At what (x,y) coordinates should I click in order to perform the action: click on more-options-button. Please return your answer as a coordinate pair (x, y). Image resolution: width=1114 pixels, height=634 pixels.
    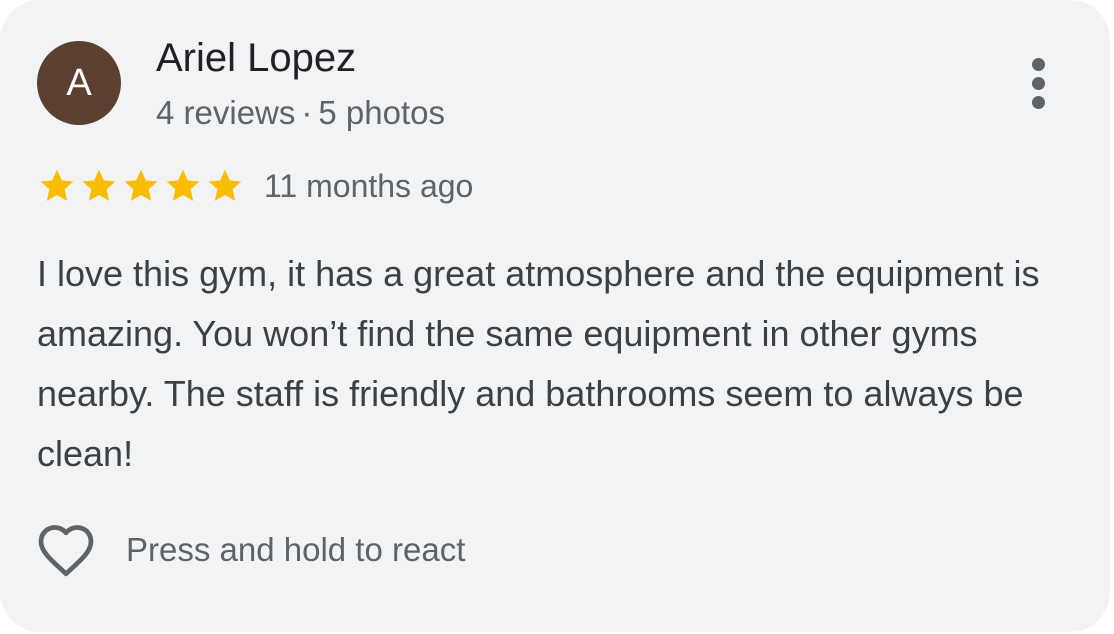
    Looking at the image, I should click on (1038, 85).